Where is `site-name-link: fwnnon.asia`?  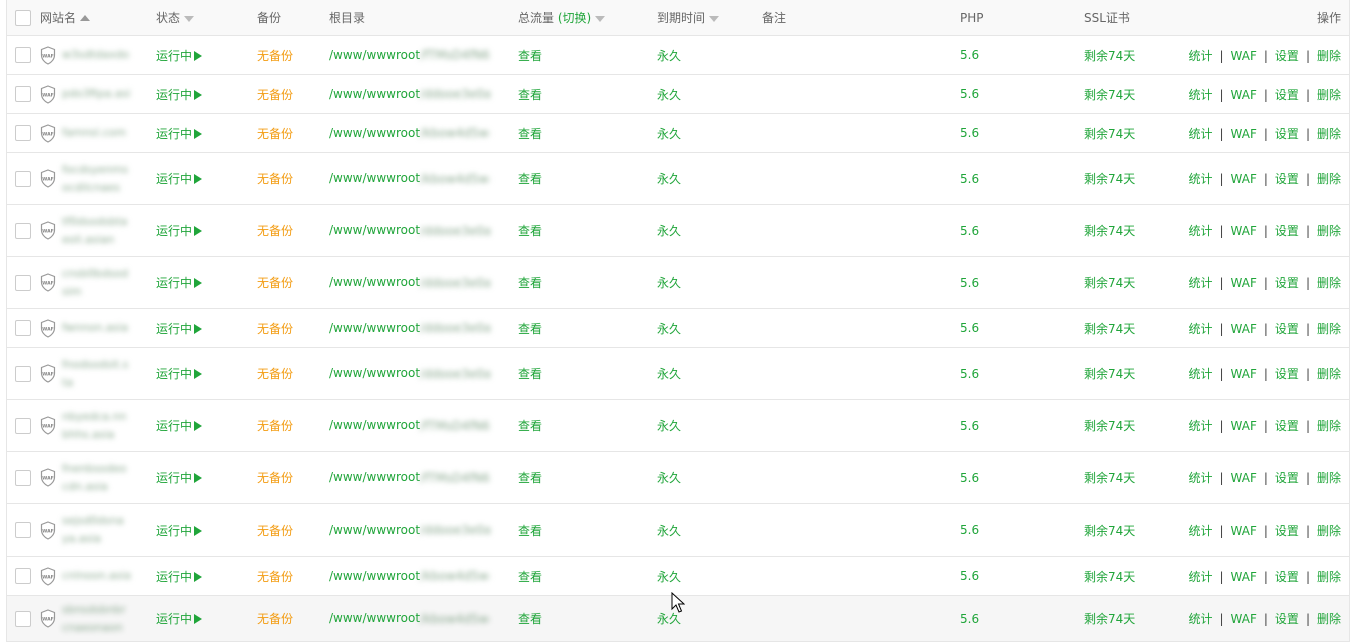
site-name-link: fwnnon.asia is located at coordinates (96, 328).